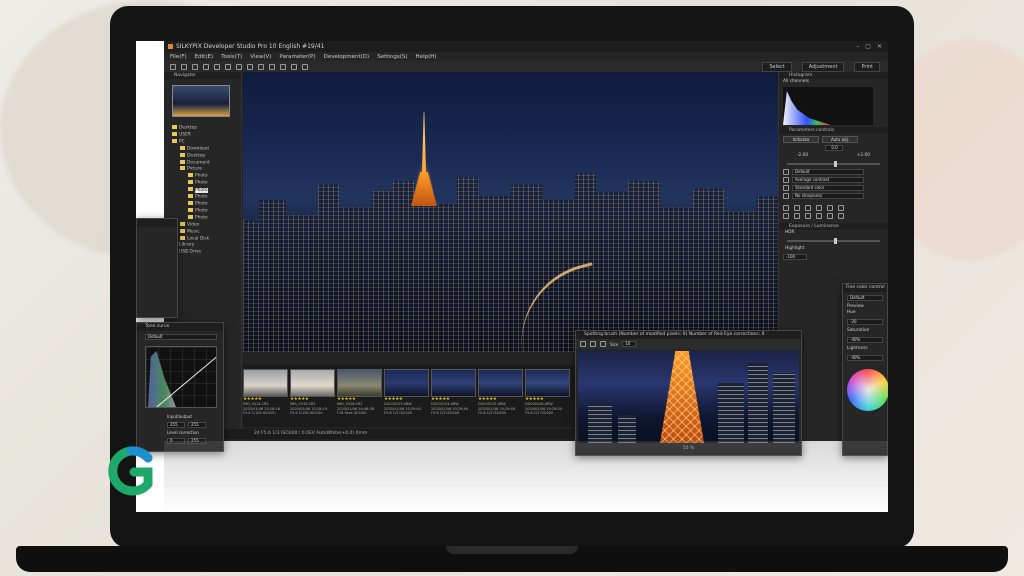 This screenshot has width=1024, height=576. I want to click on list-view-icon, so click(195, 66).